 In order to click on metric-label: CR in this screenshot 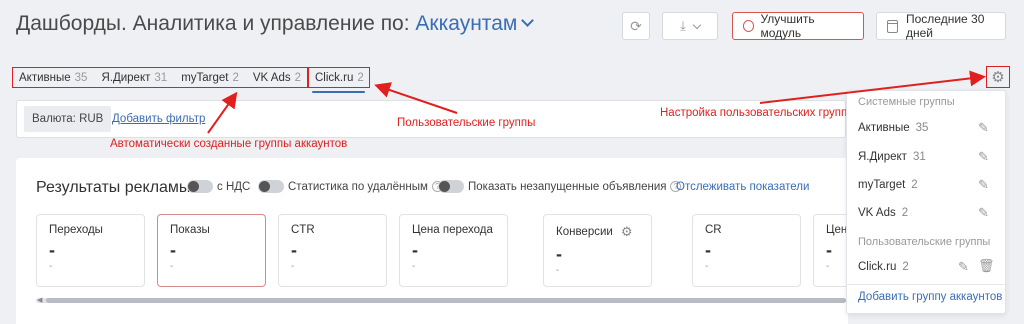, I will do `click(713, 230)`.